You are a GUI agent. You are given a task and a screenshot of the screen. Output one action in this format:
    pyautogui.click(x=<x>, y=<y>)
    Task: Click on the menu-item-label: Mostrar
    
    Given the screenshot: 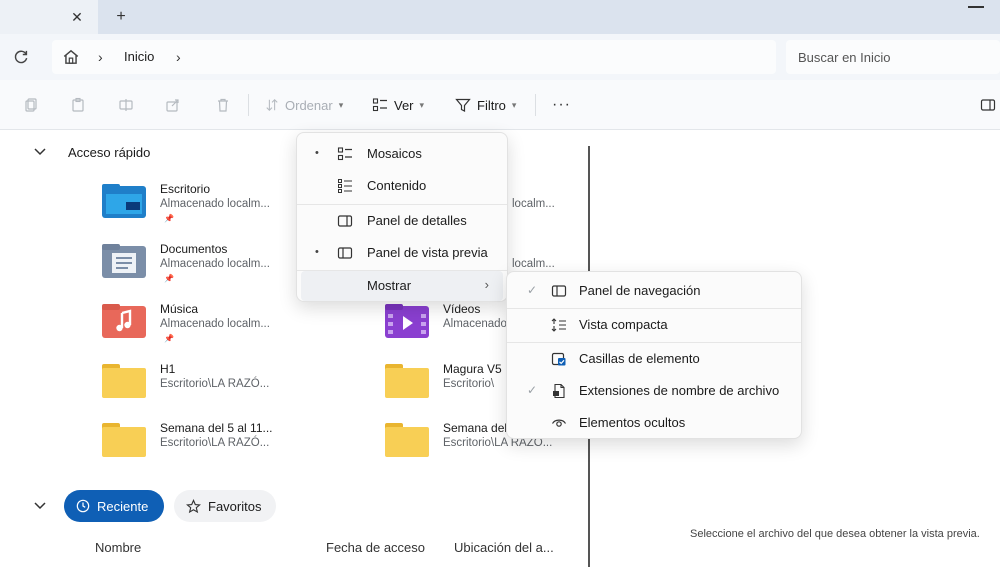 What is the action you would take?
    pyautogui.click(x=389, y=285)
    